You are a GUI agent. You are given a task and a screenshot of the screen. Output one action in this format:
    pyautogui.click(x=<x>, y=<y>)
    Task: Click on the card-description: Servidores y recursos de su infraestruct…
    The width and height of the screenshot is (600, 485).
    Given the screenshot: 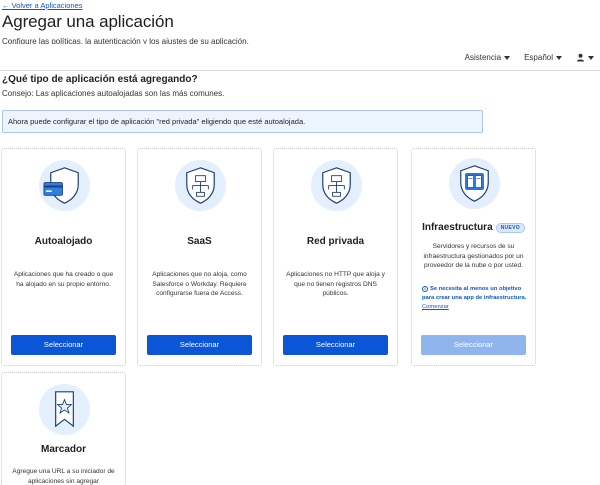 What is the action you would take?
    pyautogui.click(x=473, y=256)
    